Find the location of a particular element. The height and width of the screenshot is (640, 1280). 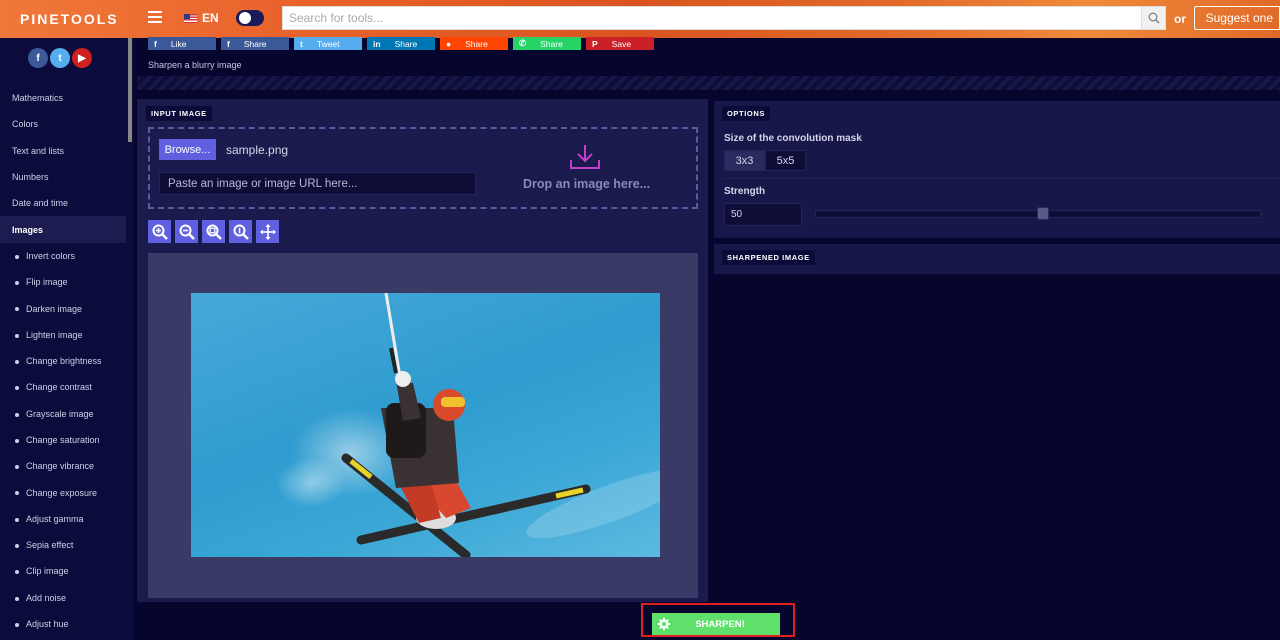

divider-stripe is located at coordinates (708, 83).